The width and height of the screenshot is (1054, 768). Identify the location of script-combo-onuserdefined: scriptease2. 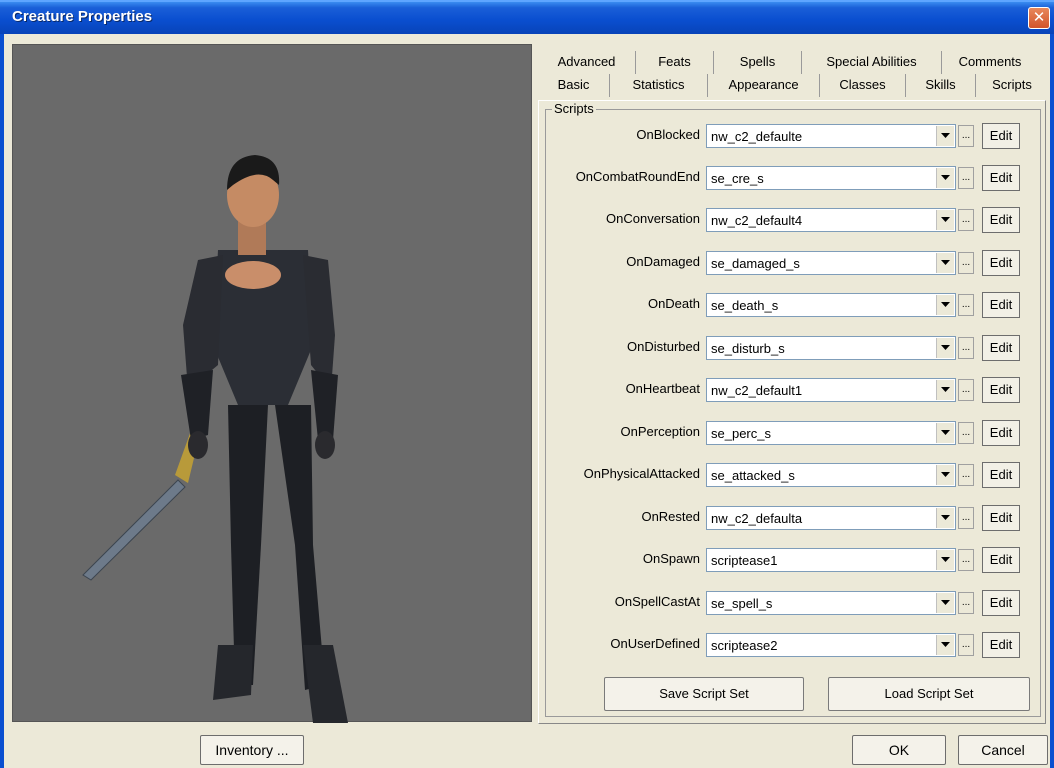
(831, 645).